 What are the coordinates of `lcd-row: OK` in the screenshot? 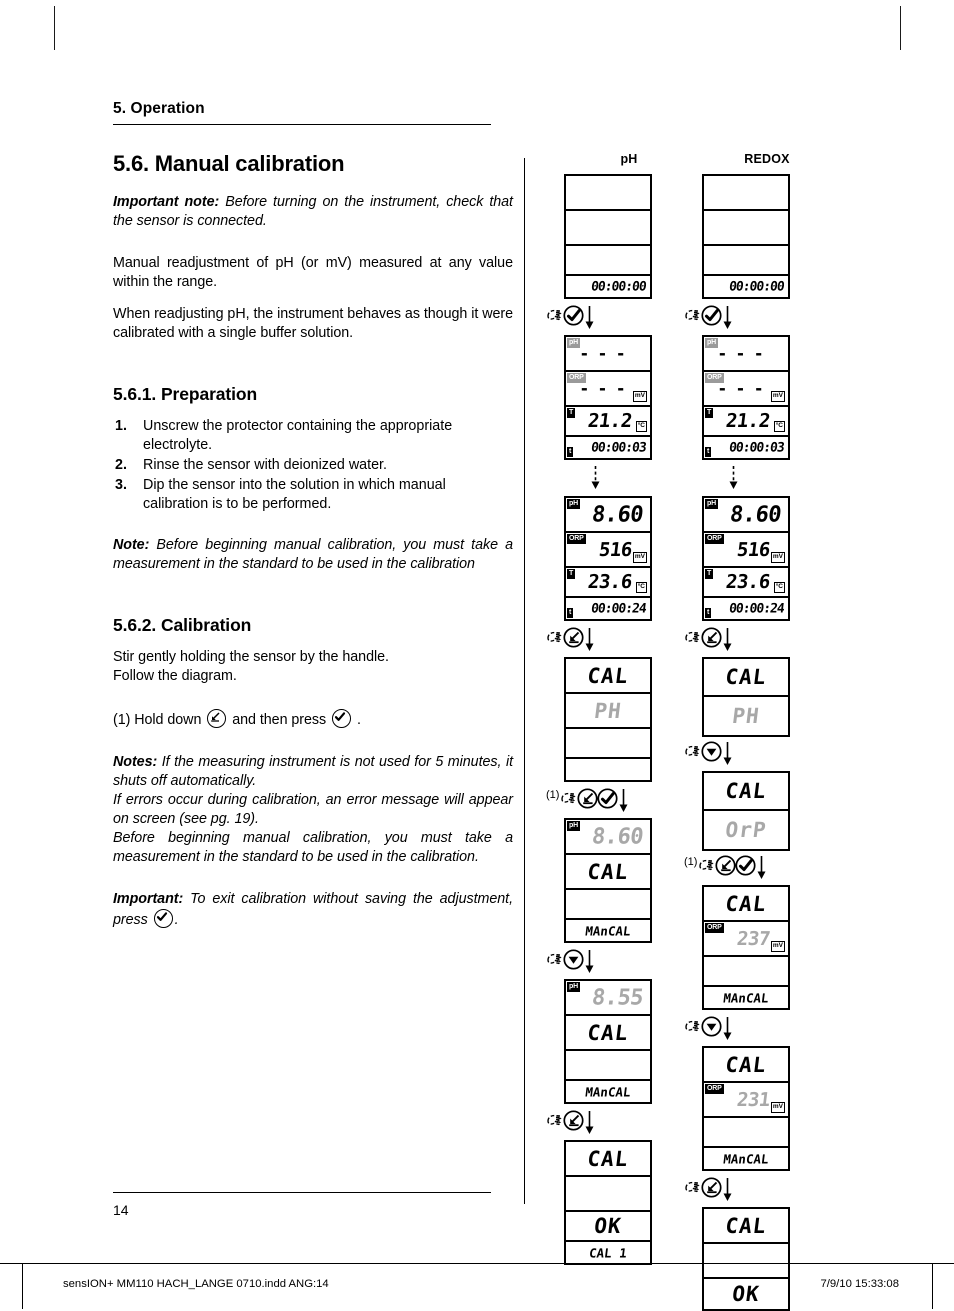 It's located at (608, 1227).